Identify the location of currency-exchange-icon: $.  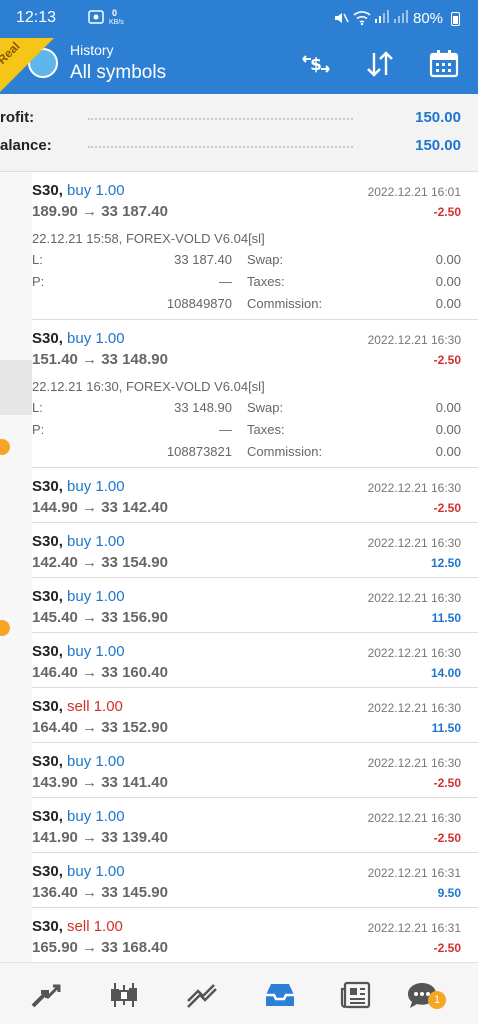
(316, 65).